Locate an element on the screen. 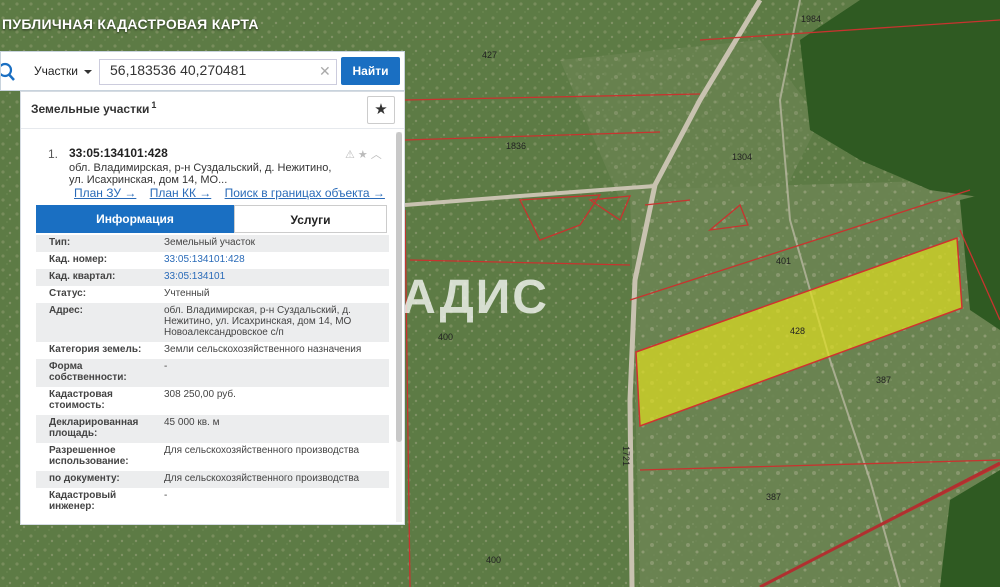  info-key: Кадастровый инженер: is located at coordinates (101, 501).